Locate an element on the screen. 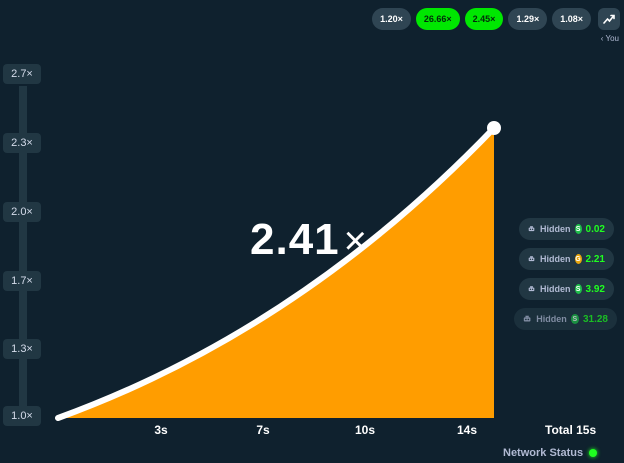 Image resolution: width=624 pixels, height=463 pixels. player-cashout: Hidden S 0.02 is located at coordinates (566, 229).